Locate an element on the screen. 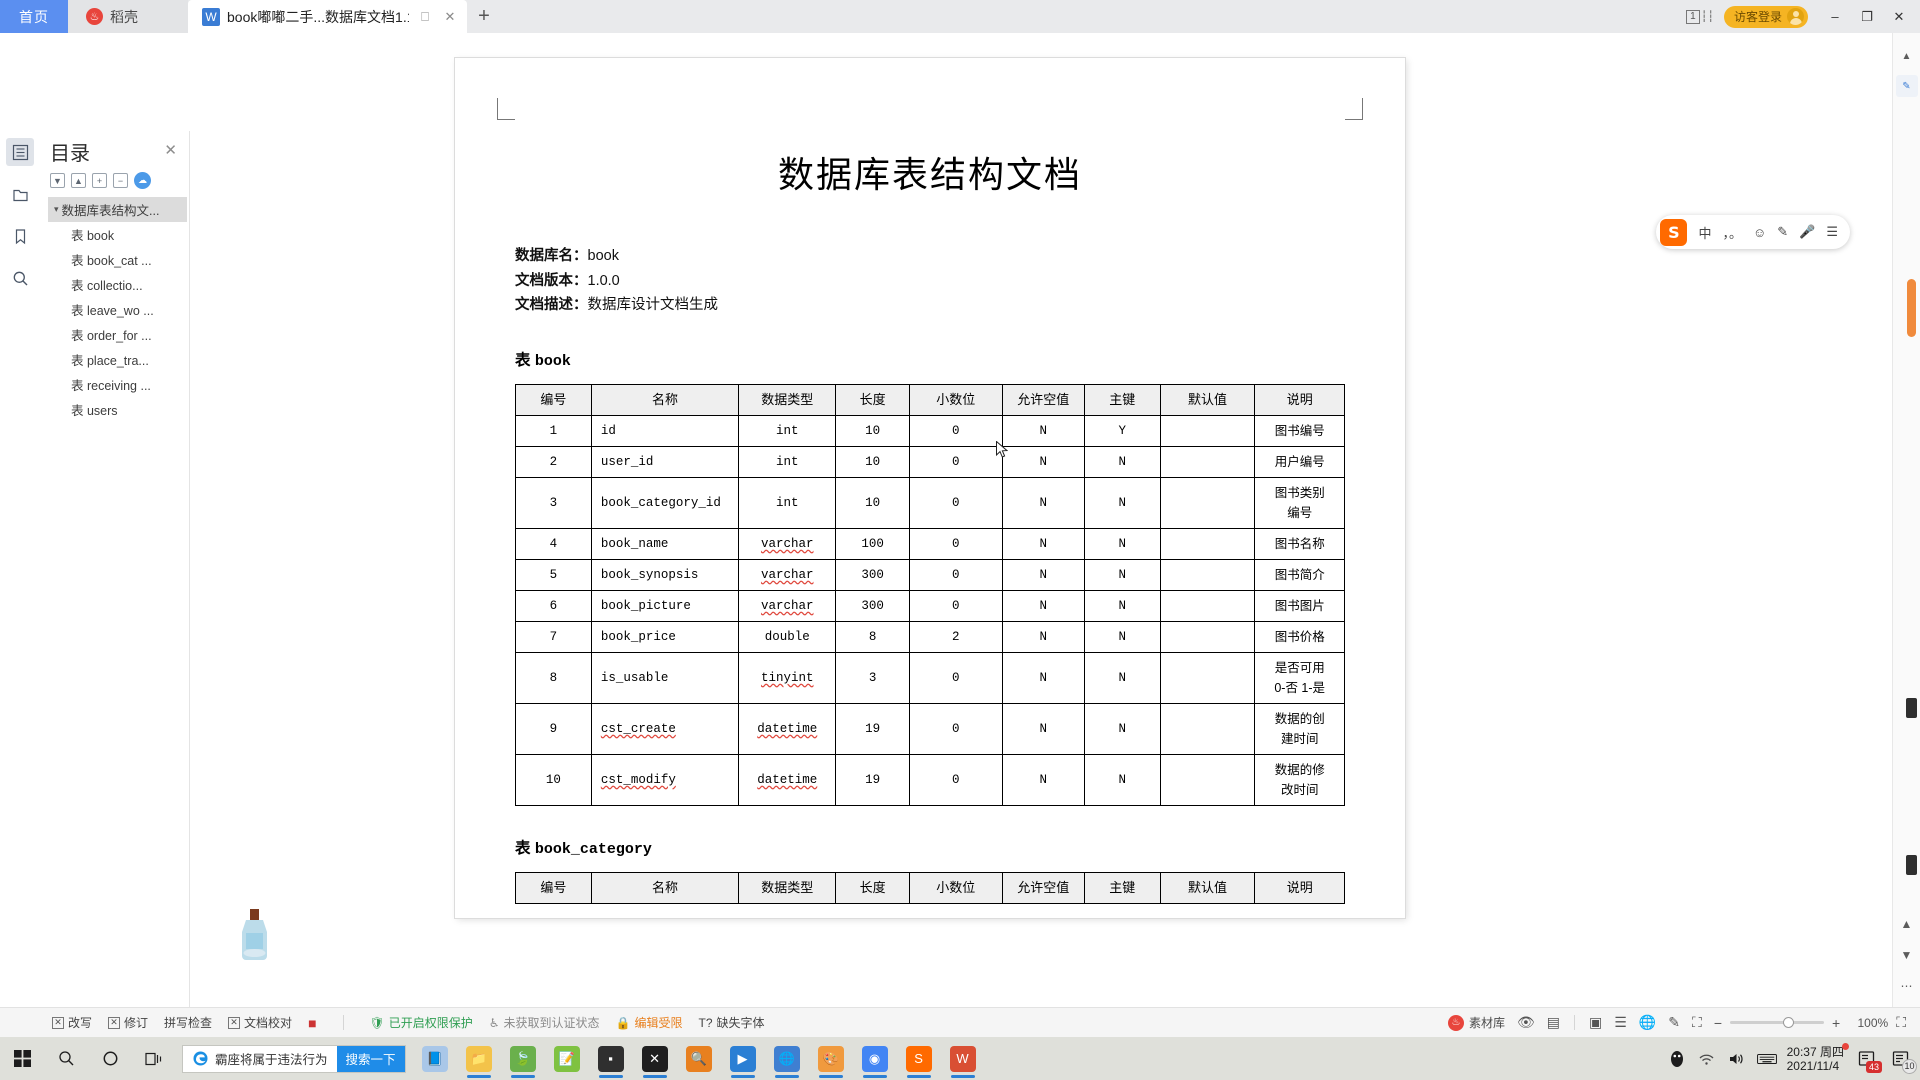  page-down-icon: ▼ is located at coordinates (1907, 955).